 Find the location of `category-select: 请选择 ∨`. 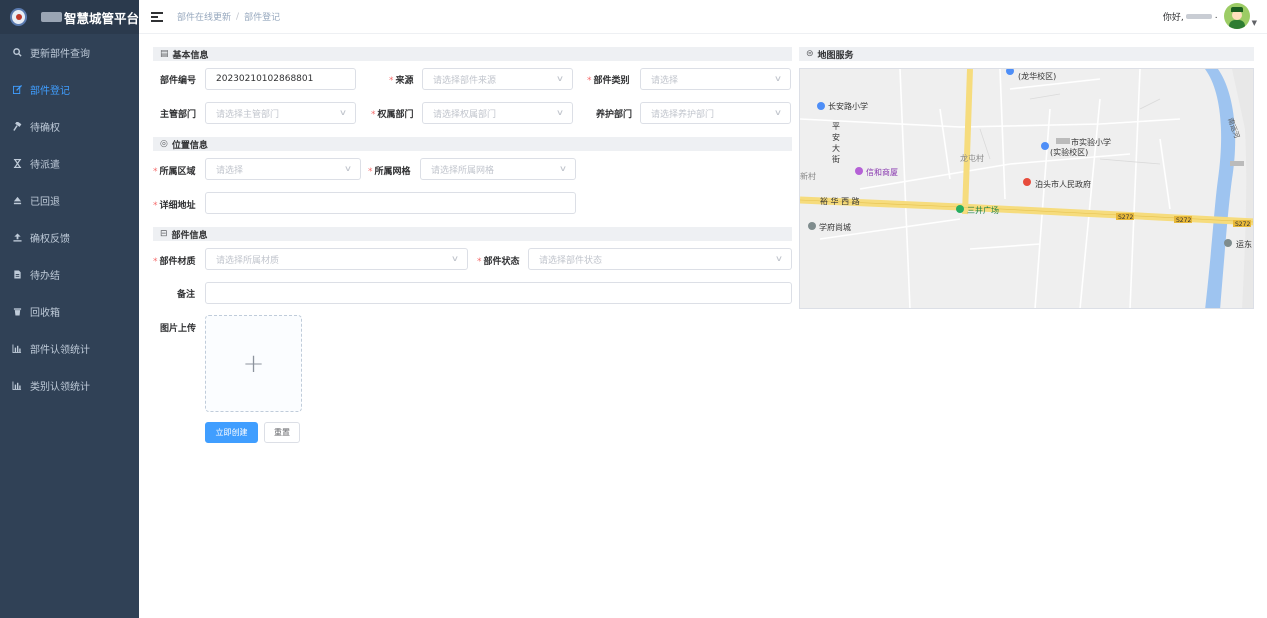

category-select: 请选择 ∨ is located at coordinates (715, 79).